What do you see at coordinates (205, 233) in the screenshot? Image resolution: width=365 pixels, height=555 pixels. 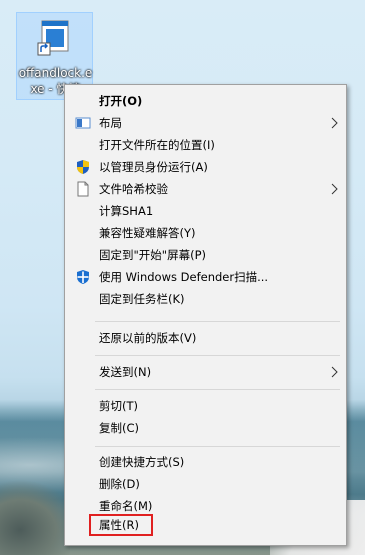 I see `menu-item-compatibility-troubleshoot: 兼容性疑难解答(Y)` at bounding box center [205, 233].